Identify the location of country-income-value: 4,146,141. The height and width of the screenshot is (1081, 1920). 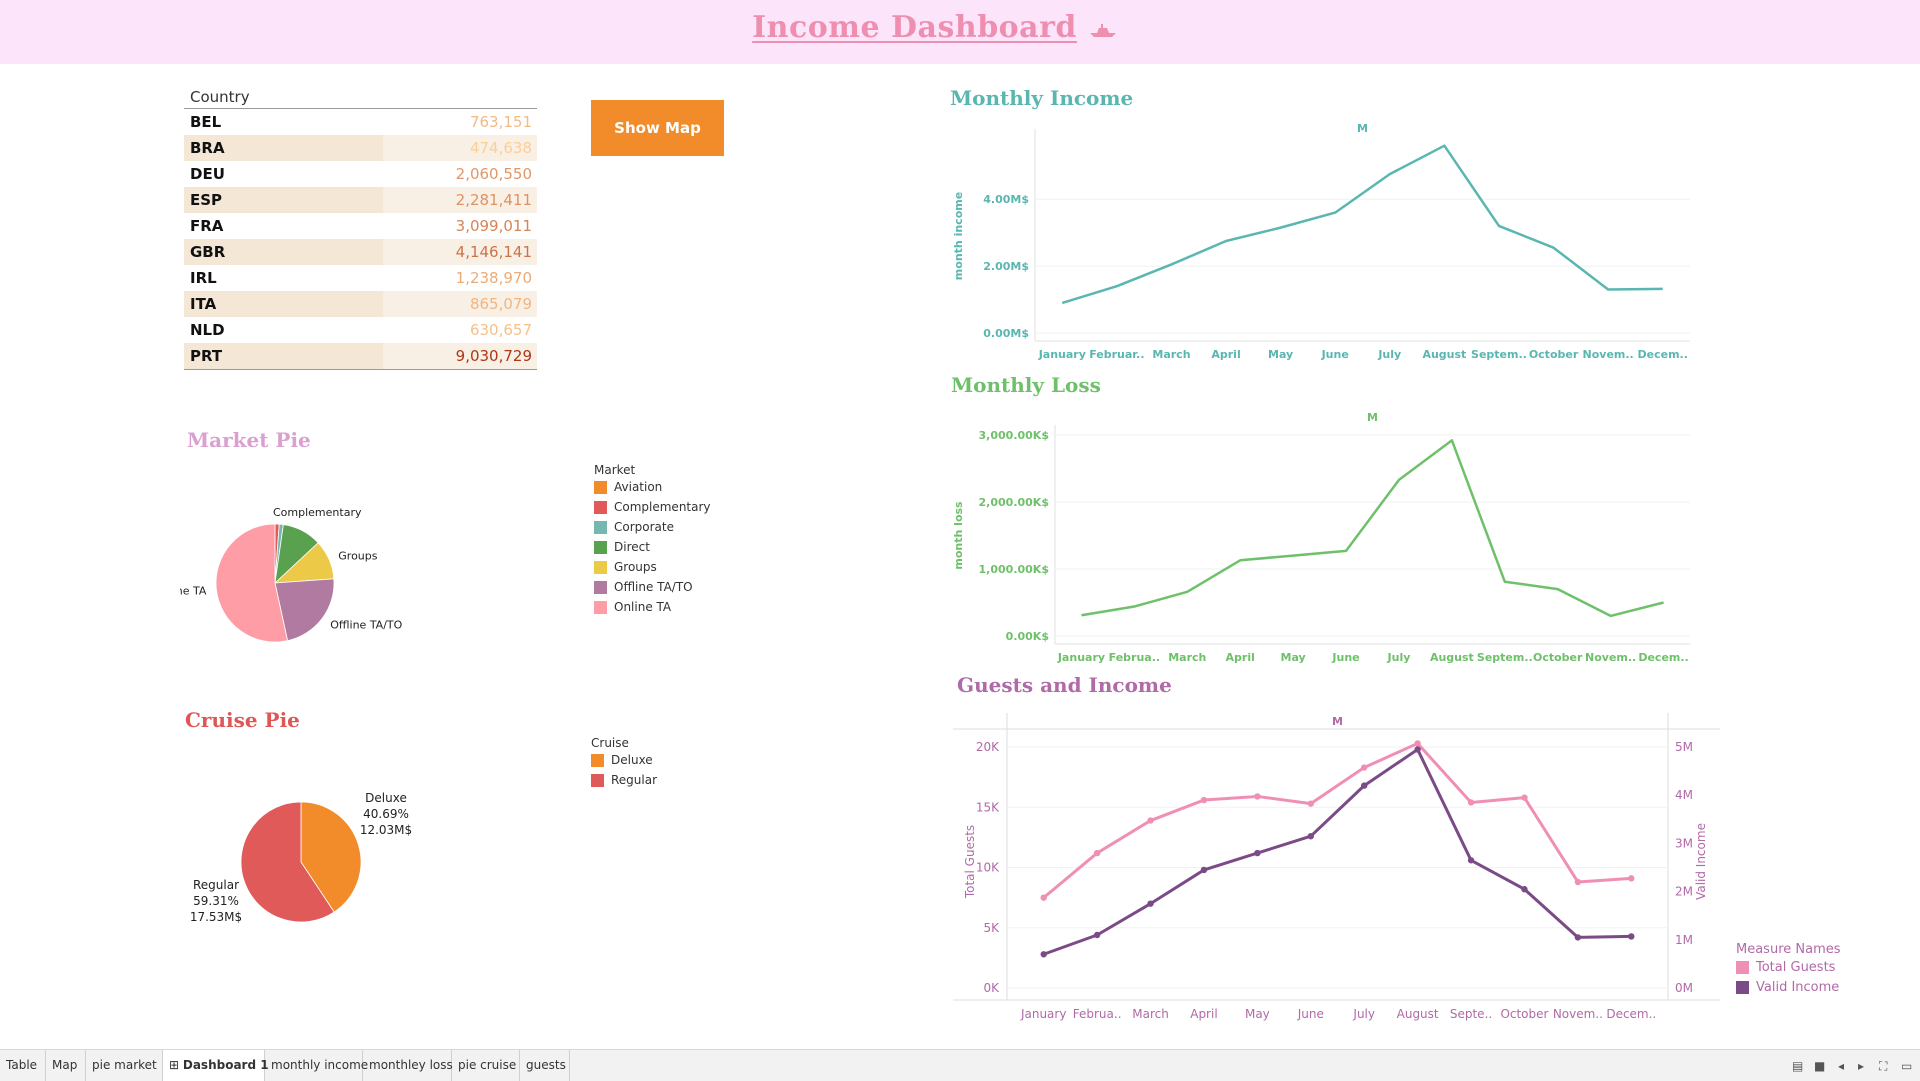
(493, 252).